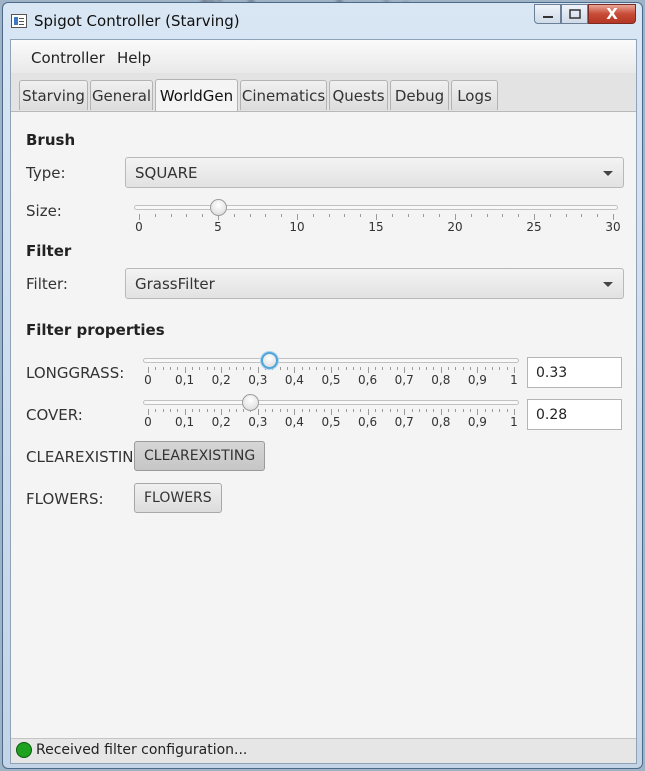 Image resolution: width=645 pixels, height=771 pixels. Describe the element at coordinates (608, 284) in the screenshot. I see `chevron-down-icon` at that location.